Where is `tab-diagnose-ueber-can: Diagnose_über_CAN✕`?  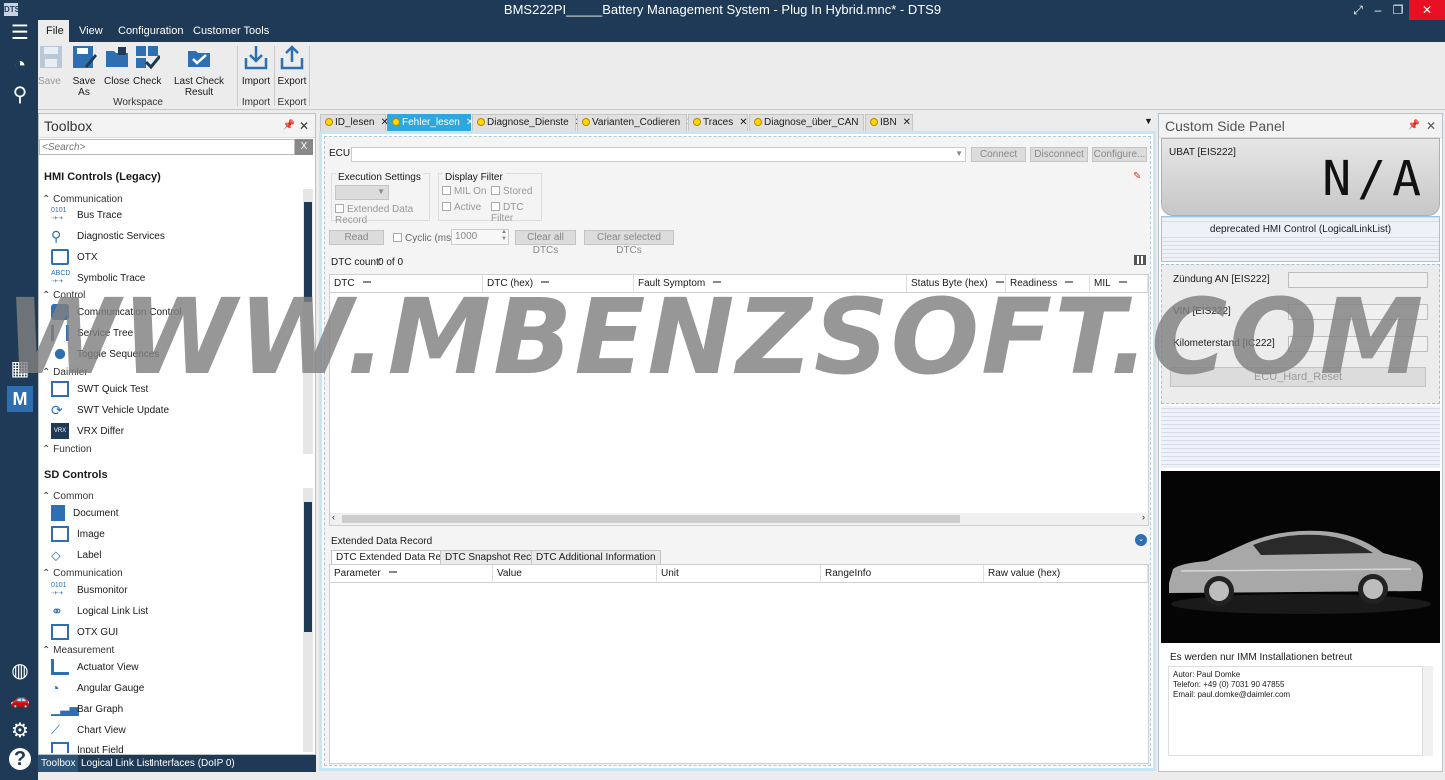 tab-diagnose-ueber-can: Diagnose_über_CAN✕ is located at coordinates (806, 122).